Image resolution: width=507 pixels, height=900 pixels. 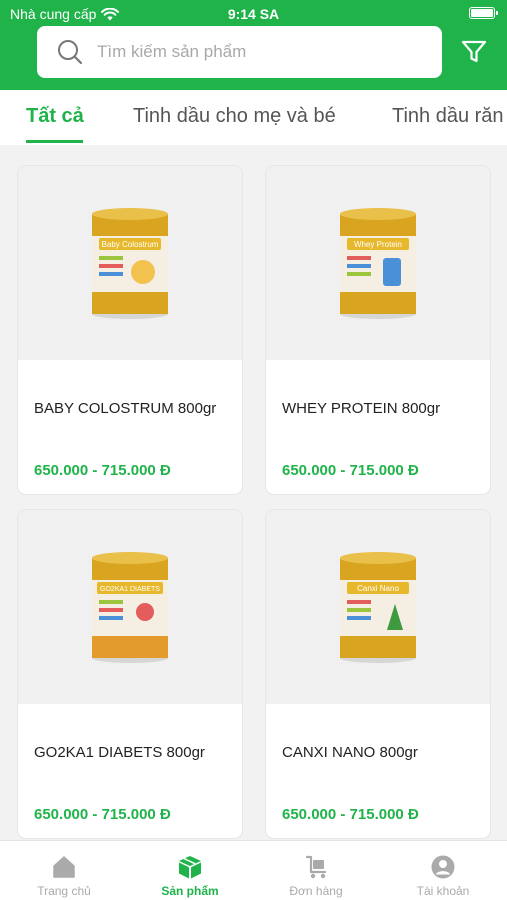 I want to click on can-label: Whey Protein, so click(x=378, y=244).